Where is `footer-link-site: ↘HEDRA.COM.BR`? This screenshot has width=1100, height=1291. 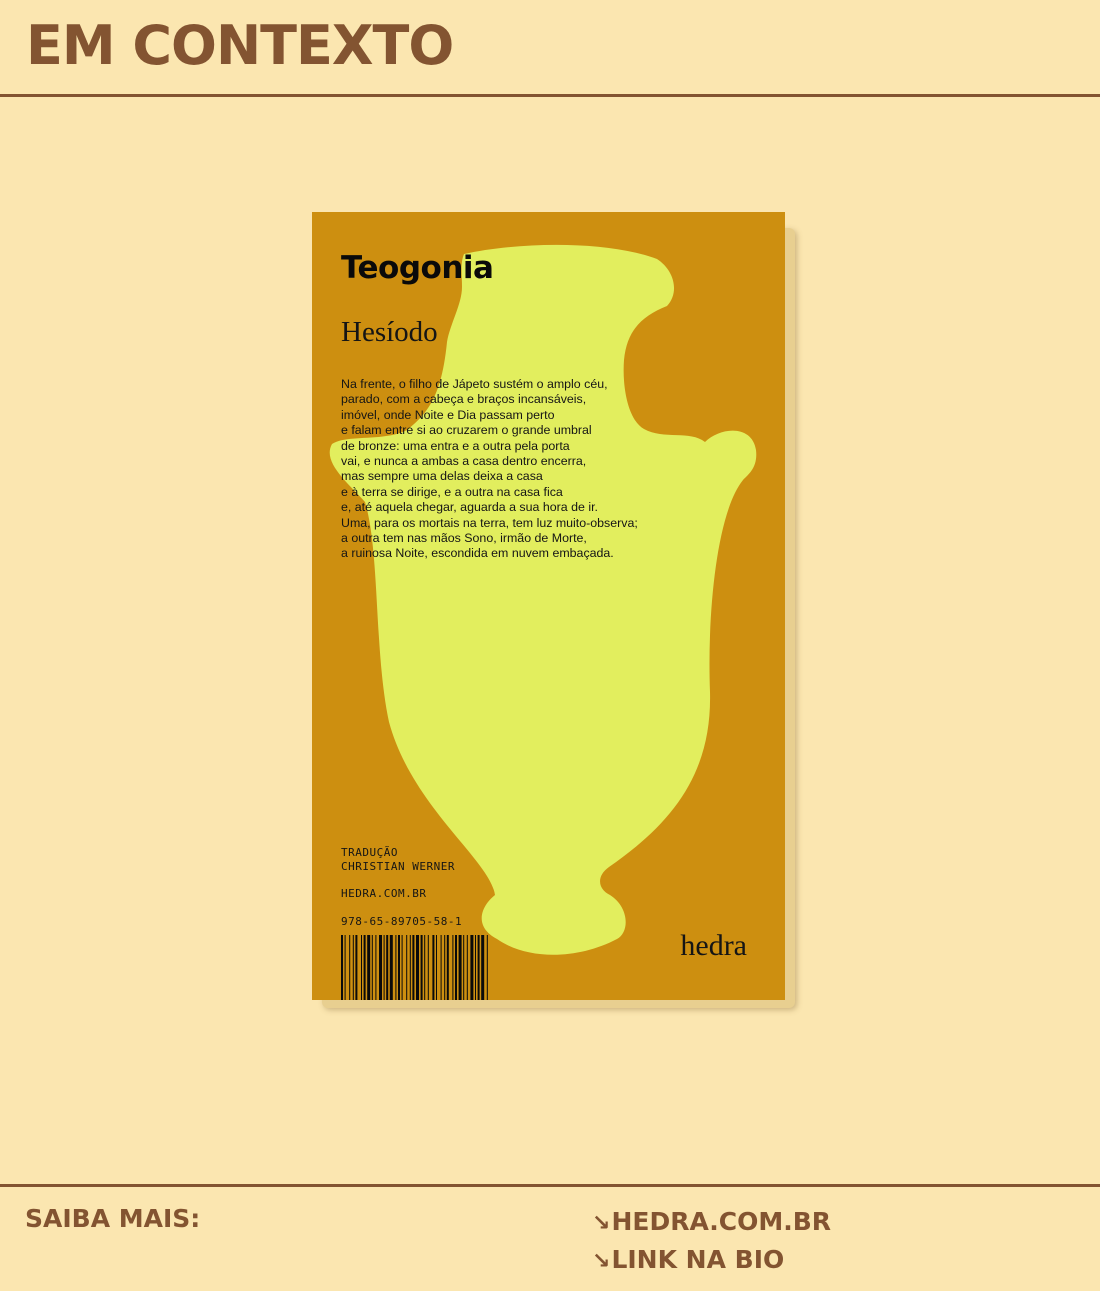 footer-link-site: ↘HEDRA.COM.BR is located at coordinates (711, 1223).